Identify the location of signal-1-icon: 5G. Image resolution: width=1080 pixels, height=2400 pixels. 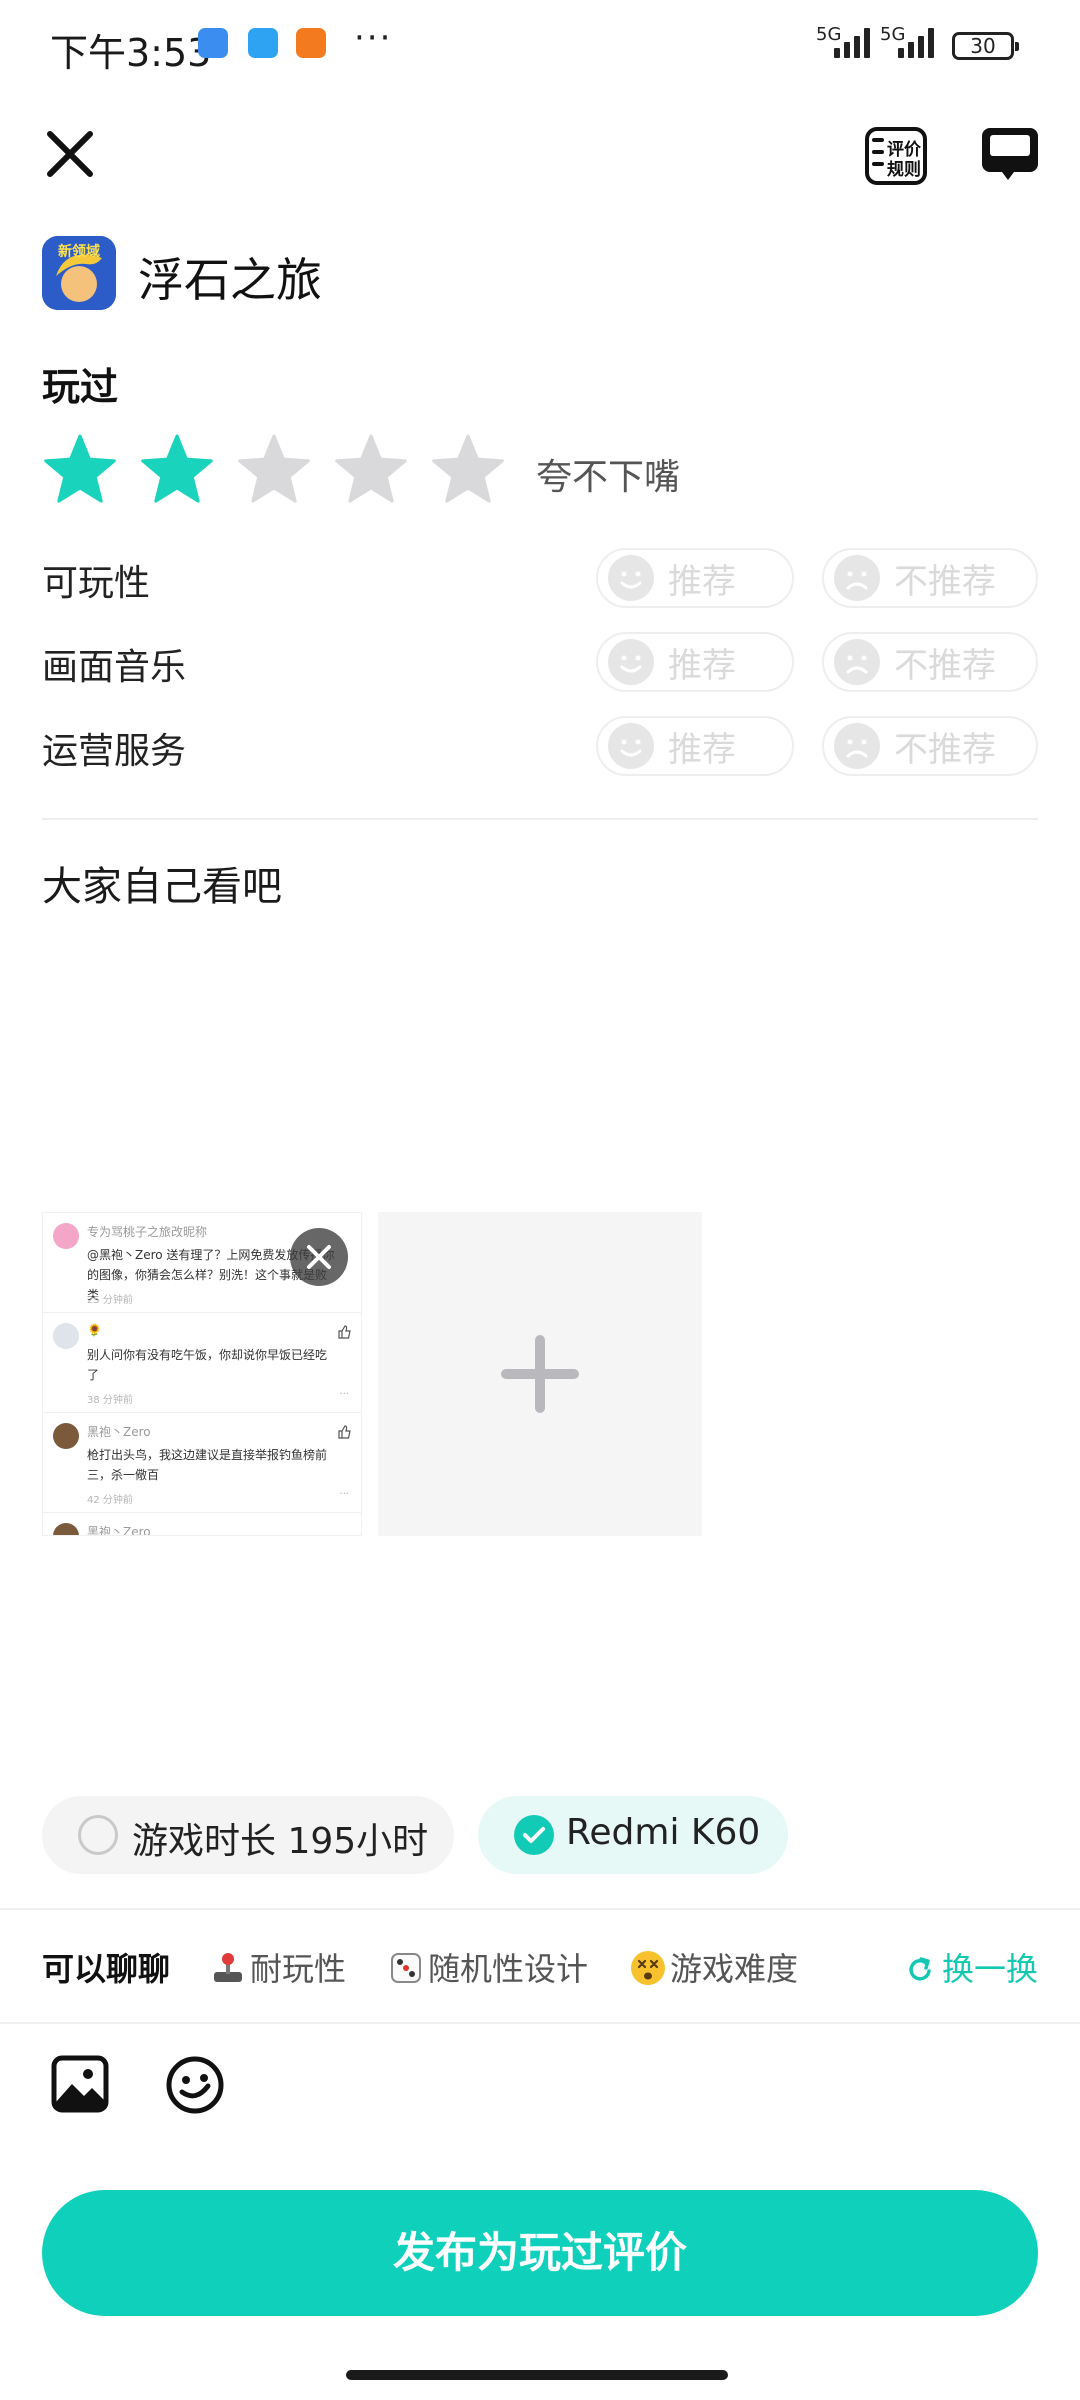
(844, 41).